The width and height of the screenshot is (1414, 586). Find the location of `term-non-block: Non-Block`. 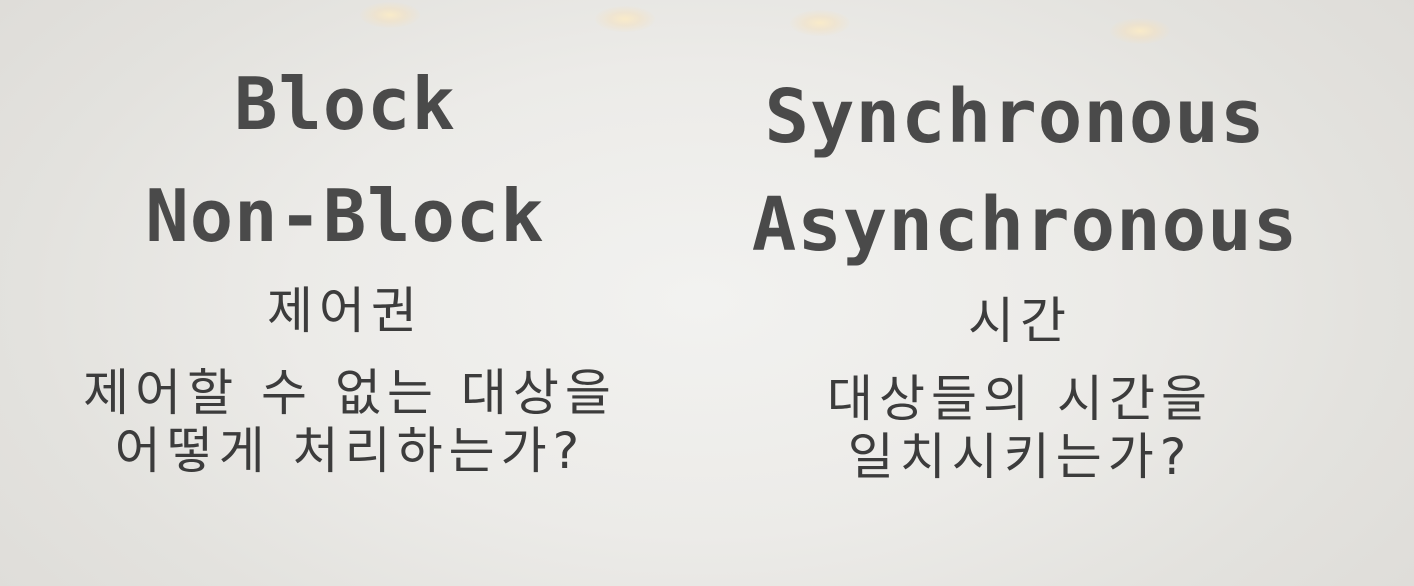

term-non-block: Non-Block is located at coordinates (345, 216).